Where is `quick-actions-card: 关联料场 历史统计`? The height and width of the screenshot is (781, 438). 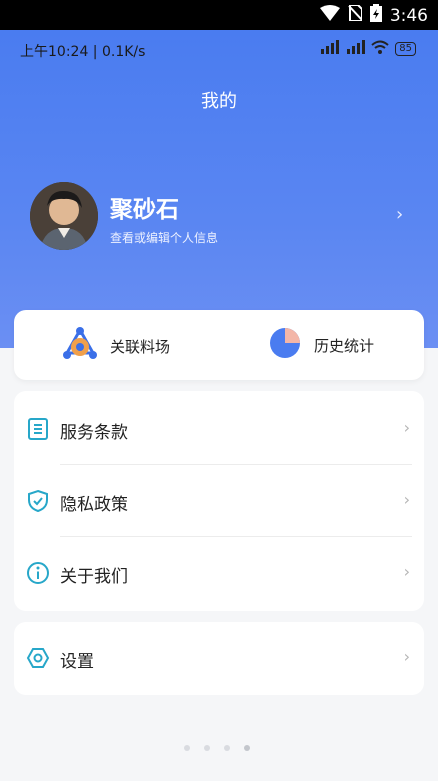
quick-actions-card: 关联料场 历史统计 is located at coordinates (219, 345).